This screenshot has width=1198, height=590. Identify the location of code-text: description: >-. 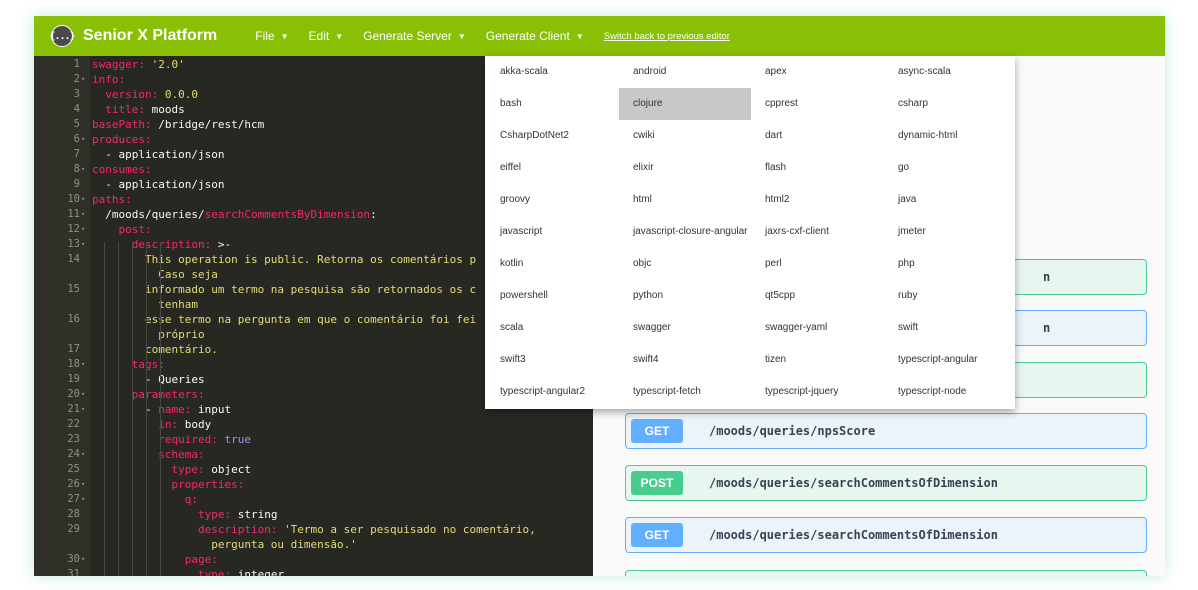
(181, 244).